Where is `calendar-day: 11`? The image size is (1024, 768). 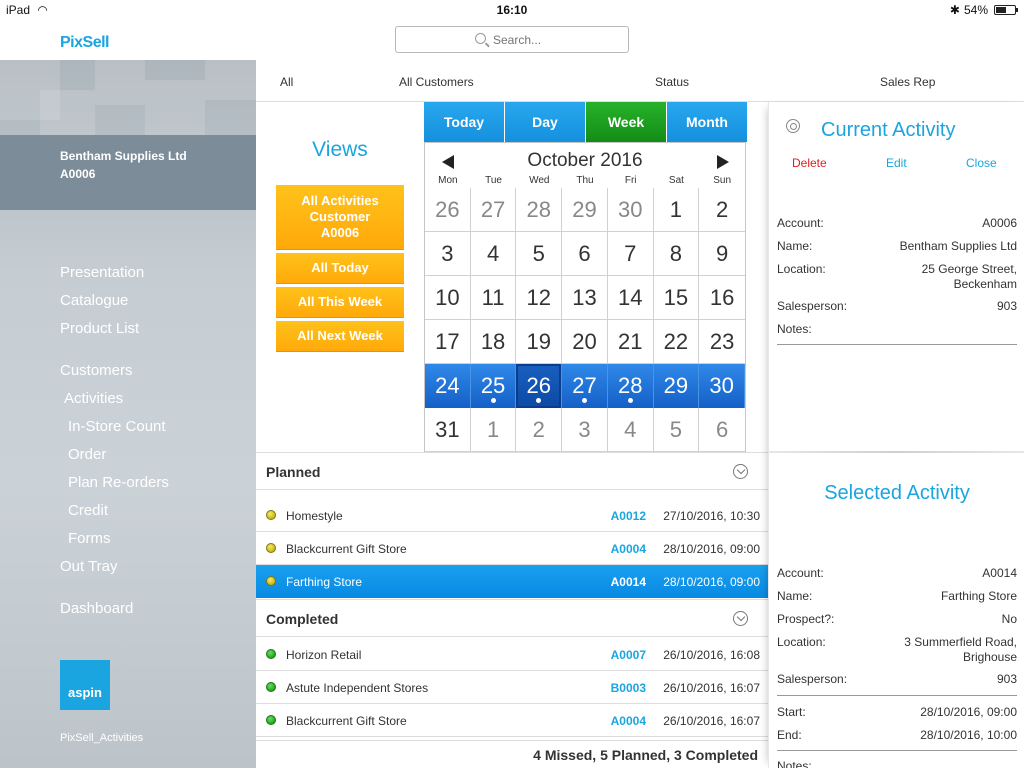
calendar-day: 11 is located at coordinates (493, 298).